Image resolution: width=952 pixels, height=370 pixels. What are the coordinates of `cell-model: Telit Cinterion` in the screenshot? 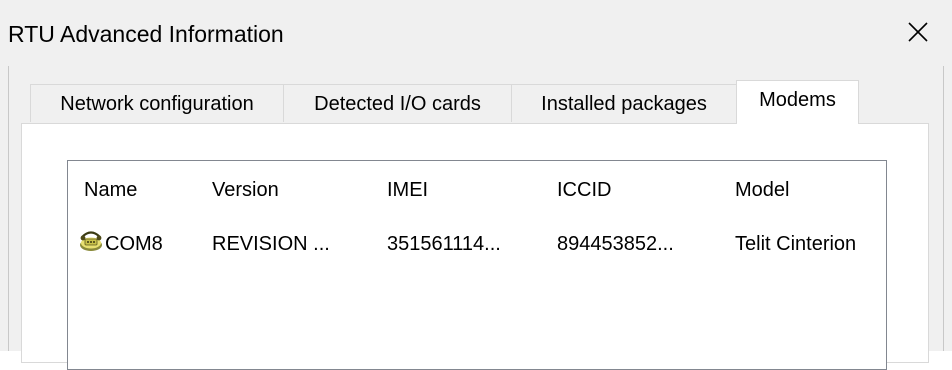 It's located at (796, 244).